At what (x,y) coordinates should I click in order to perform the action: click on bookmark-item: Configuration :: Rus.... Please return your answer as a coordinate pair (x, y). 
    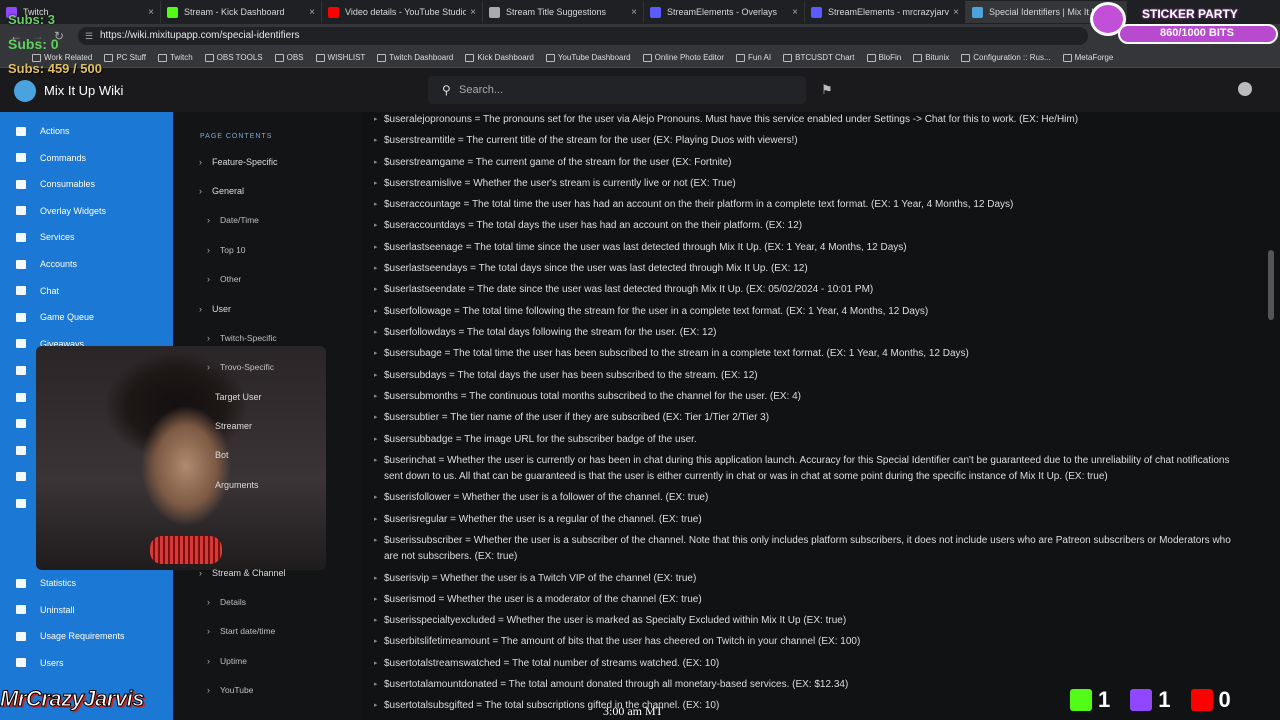
    Looking at the image, I should click on (1006, 57).